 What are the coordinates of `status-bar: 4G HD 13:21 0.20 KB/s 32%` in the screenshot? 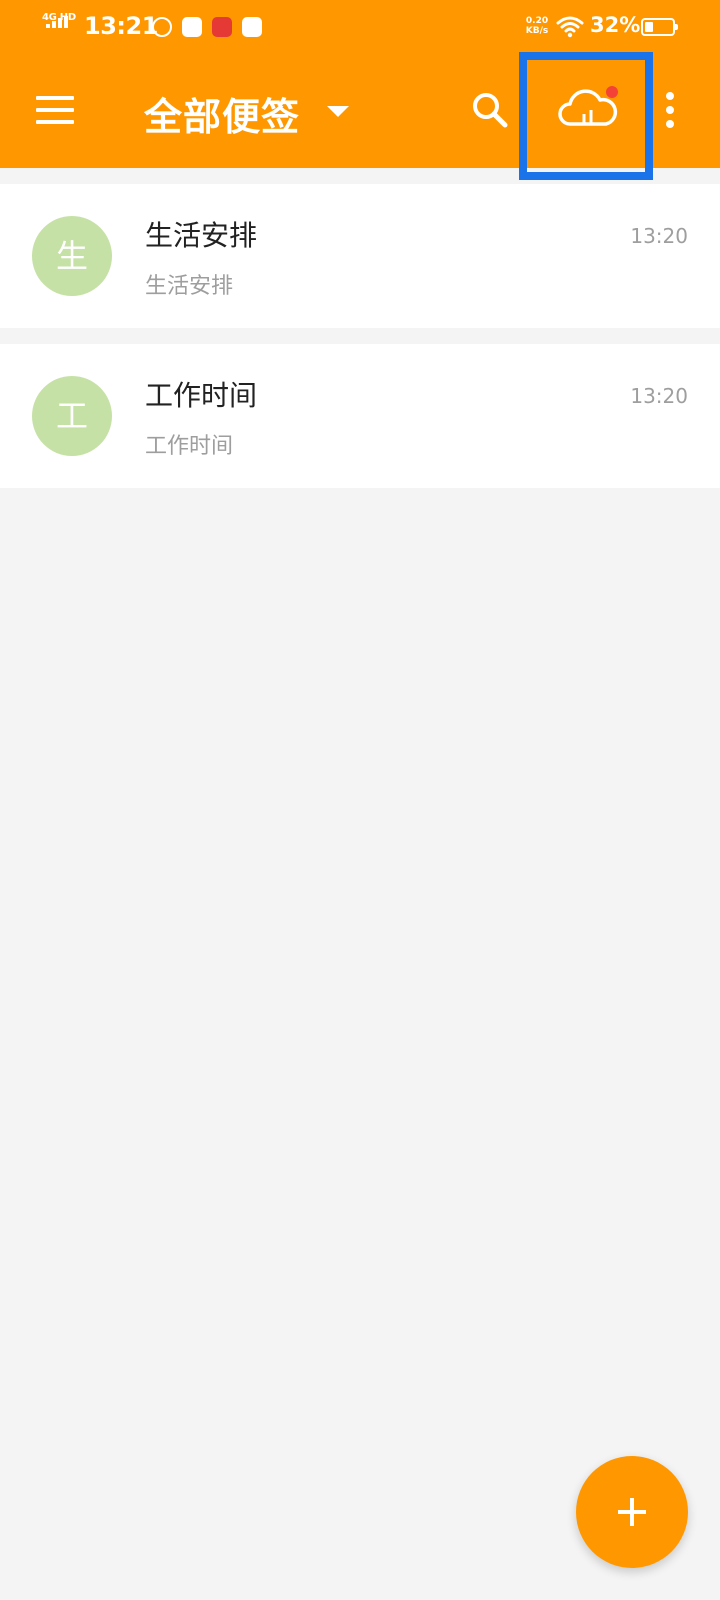 It's located at (360, 28).